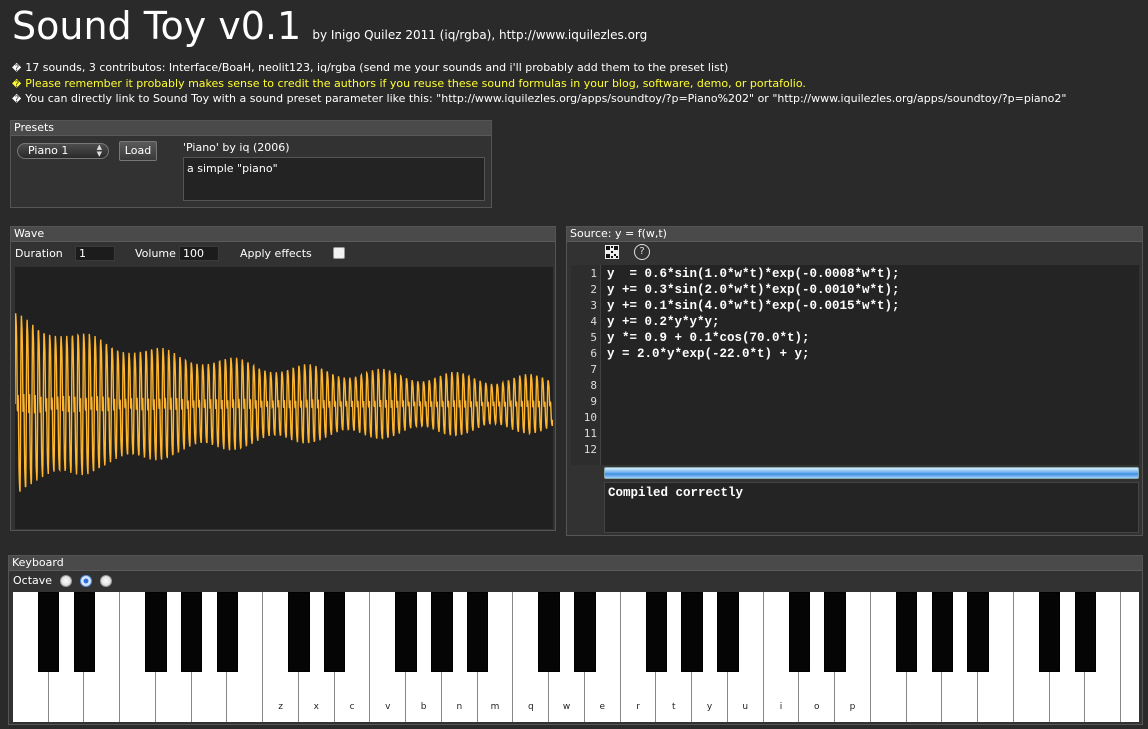  Describe the element at coordinates (871, 473) in the screenshot. I see `resize-divider` at that location.